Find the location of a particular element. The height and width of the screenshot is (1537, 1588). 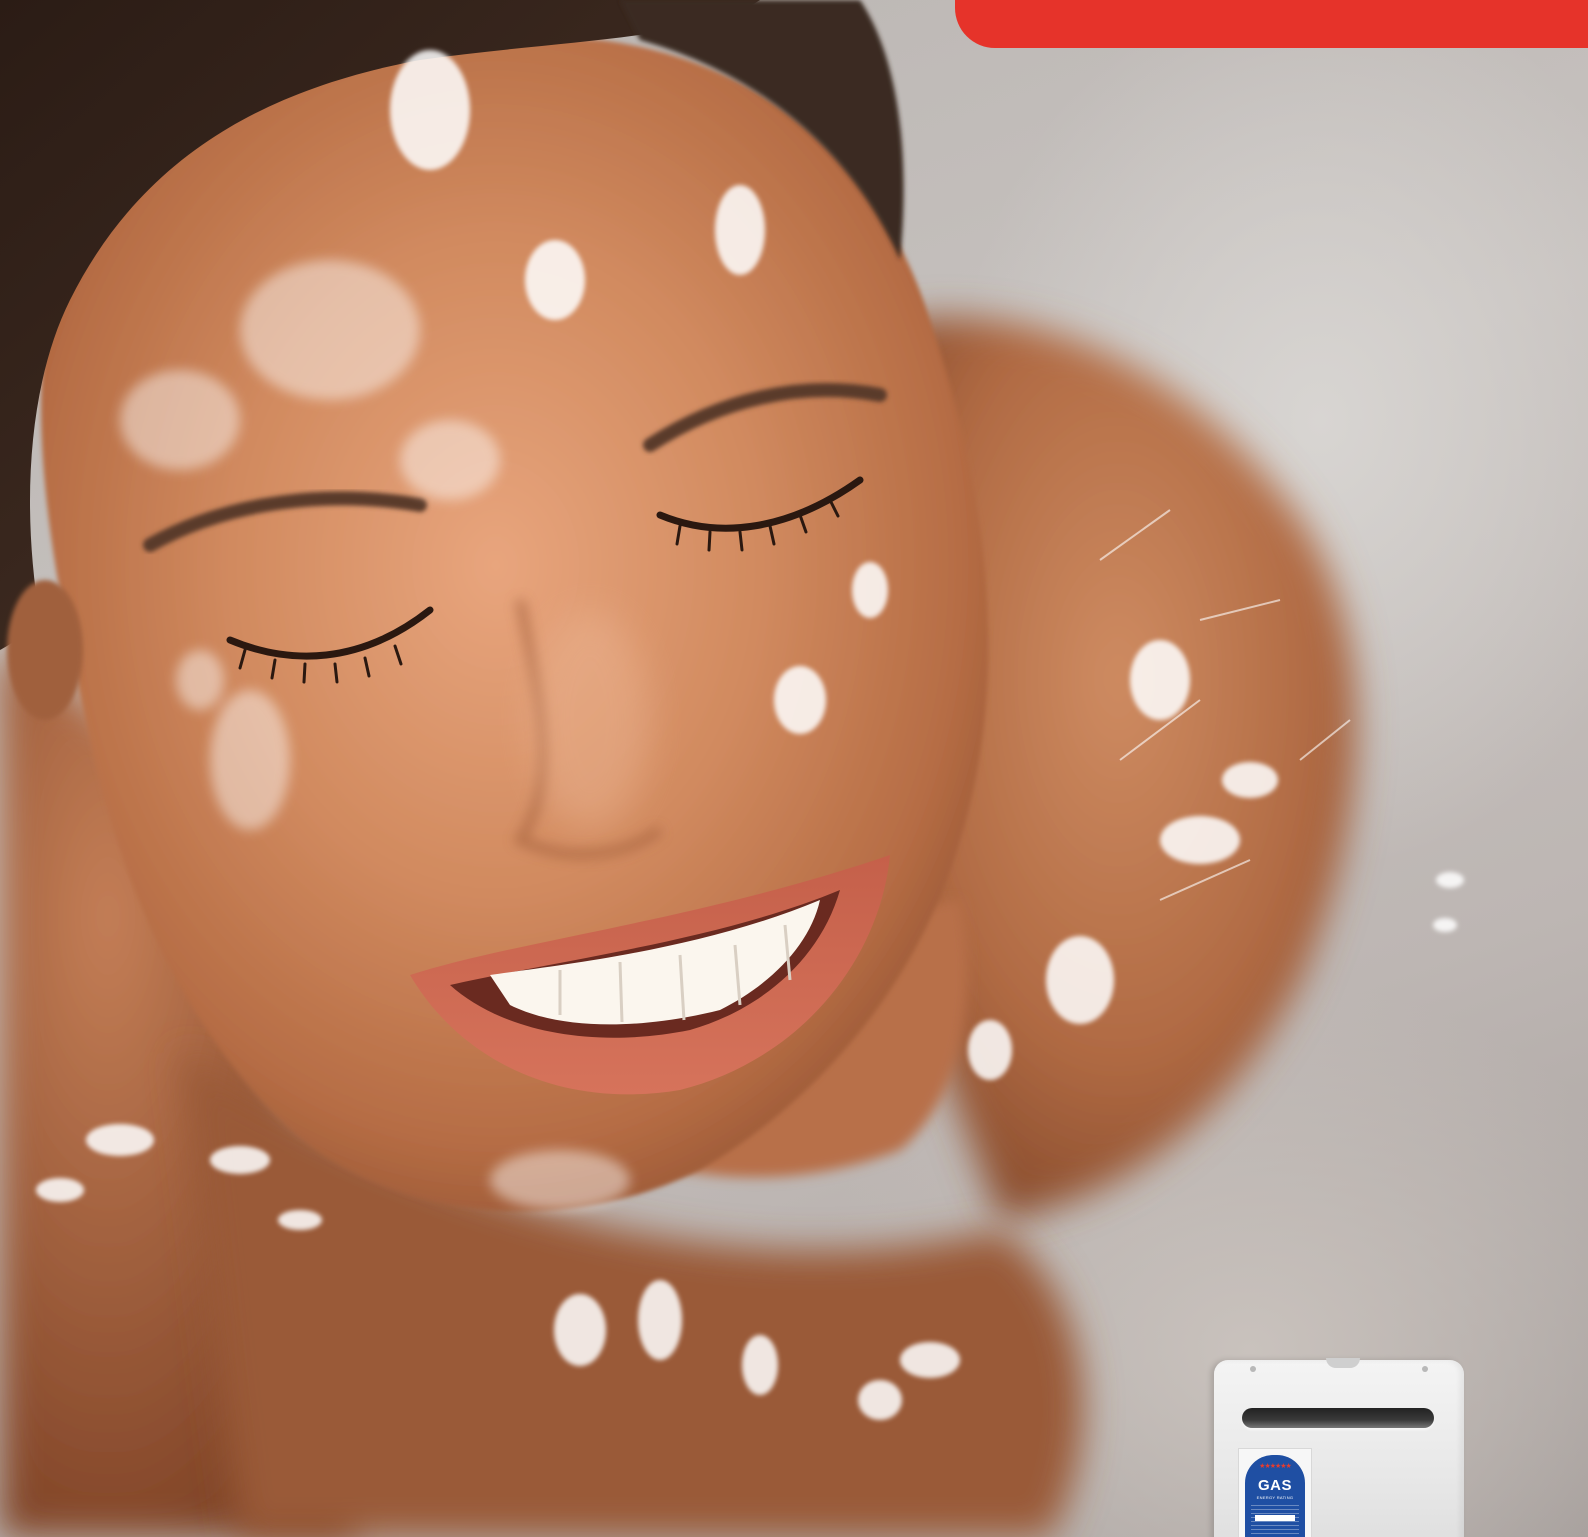

gas-energy-rating-label: ★★★★★★ GAS ENERGY RATING is located at coordinates (1275, 1492).